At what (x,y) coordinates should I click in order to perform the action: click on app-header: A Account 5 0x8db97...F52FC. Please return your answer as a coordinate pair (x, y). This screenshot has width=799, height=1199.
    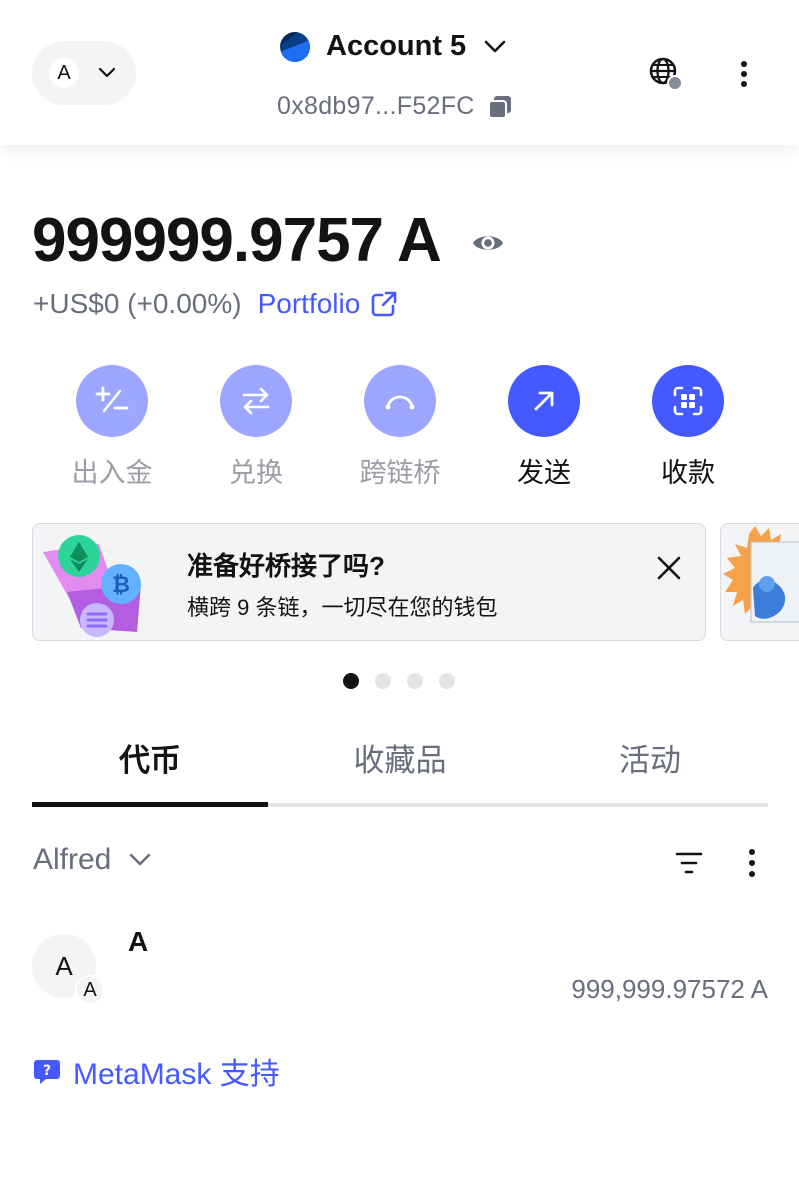
    Looking at the image, I should click on (399, 72).